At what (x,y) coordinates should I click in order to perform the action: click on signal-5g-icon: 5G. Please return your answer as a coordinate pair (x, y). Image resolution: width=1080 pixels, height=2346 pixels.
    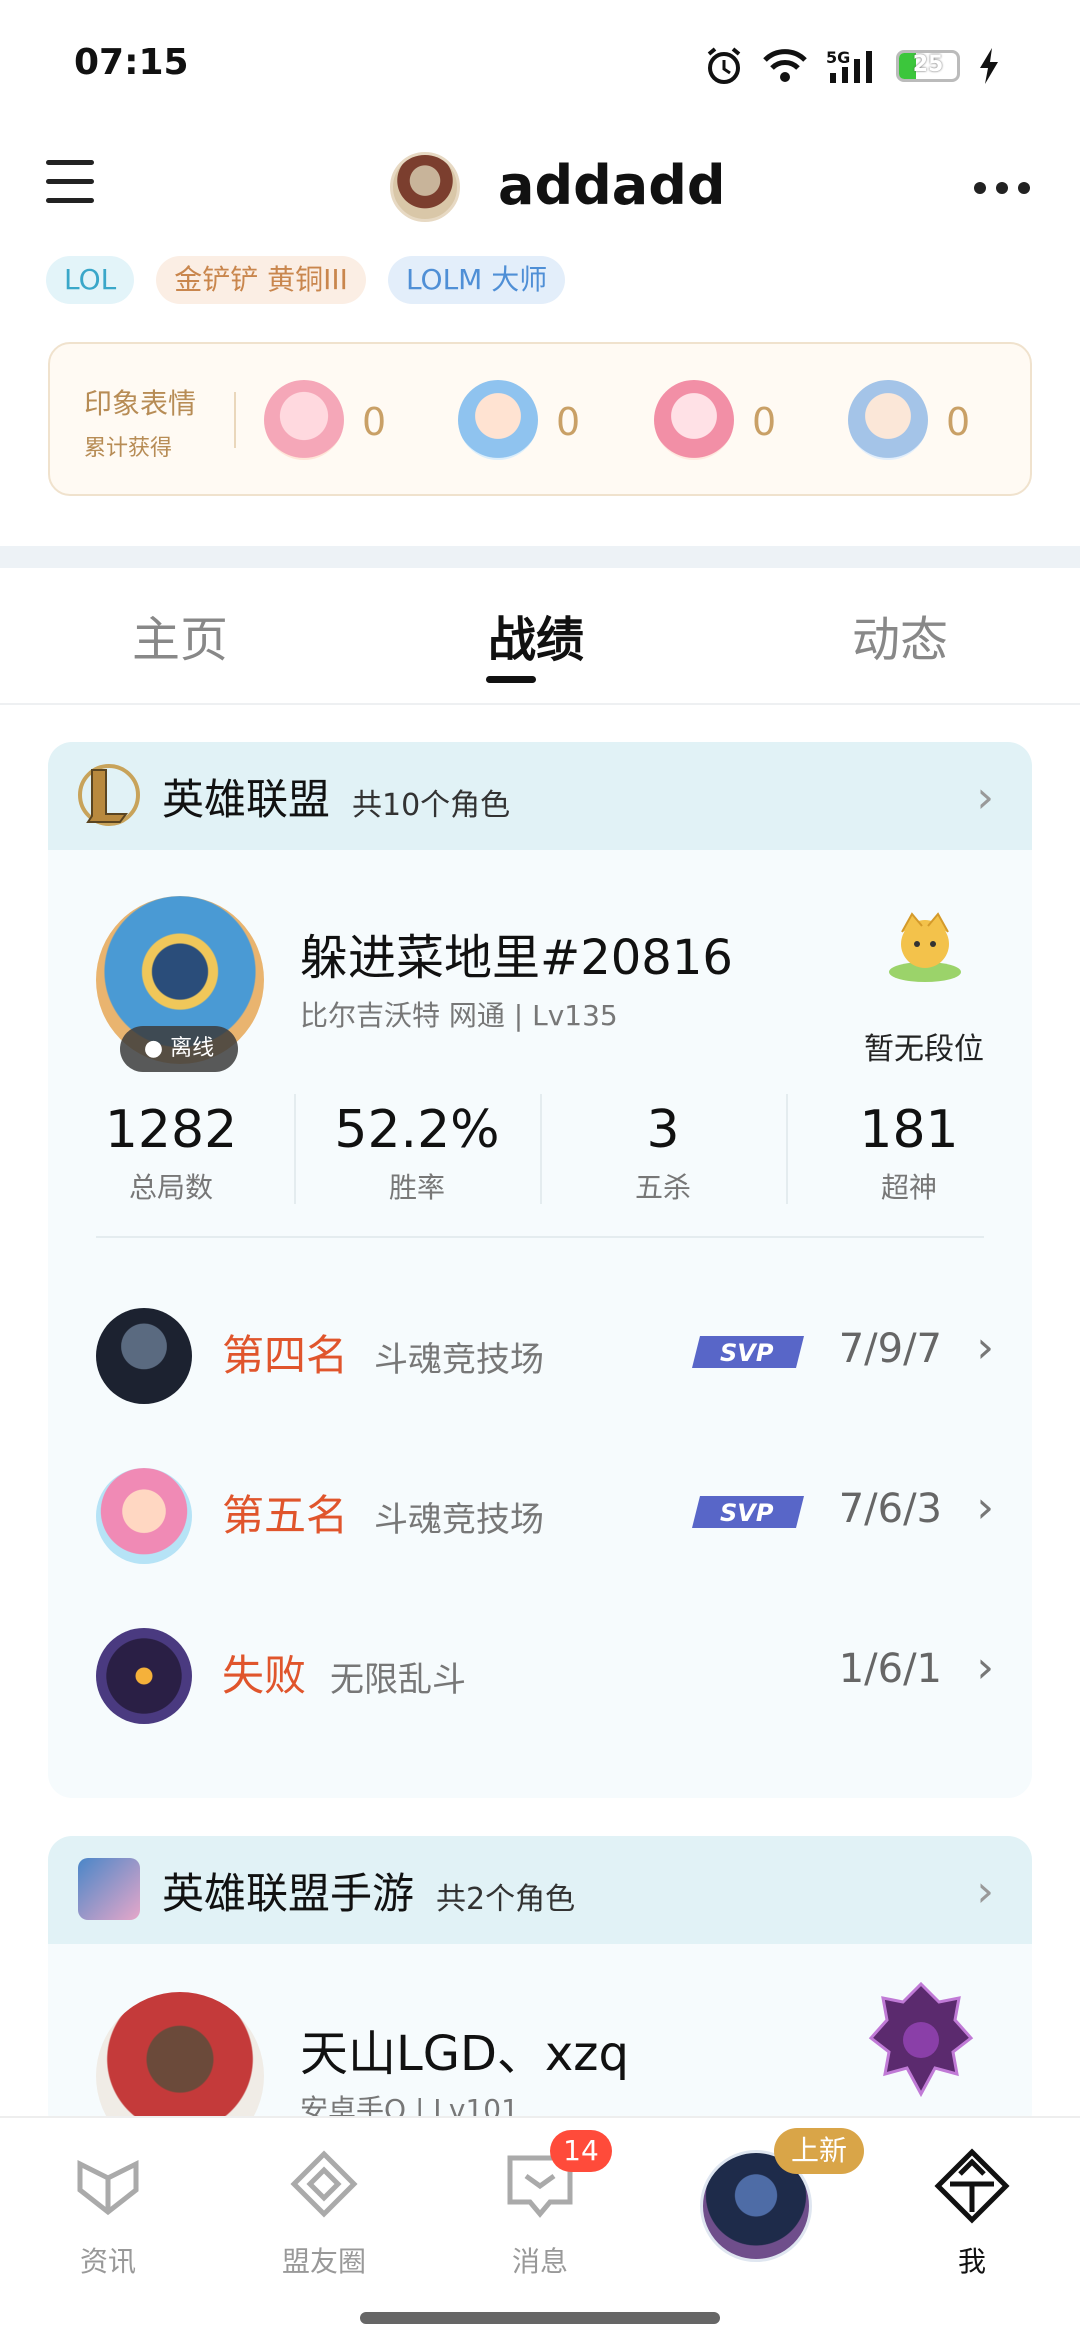
    Looking at the image, I should click on (849, 65).